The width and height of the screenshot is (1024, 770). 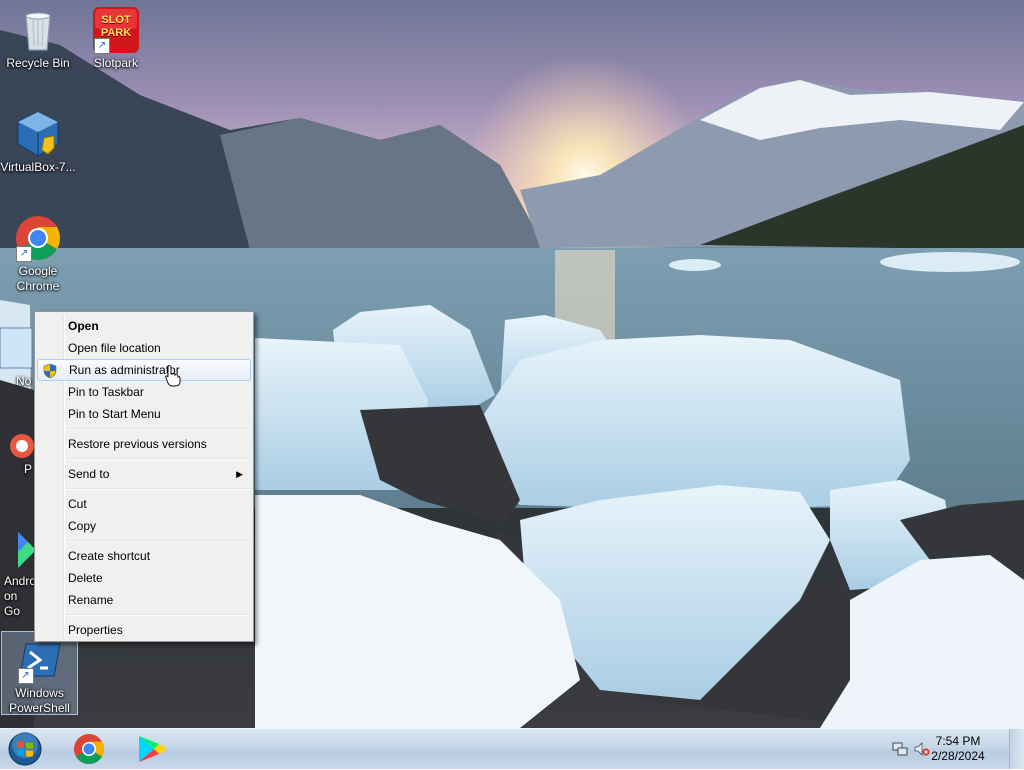 I want to click on taskbar-google-play-button, so click(x=151, y=749).